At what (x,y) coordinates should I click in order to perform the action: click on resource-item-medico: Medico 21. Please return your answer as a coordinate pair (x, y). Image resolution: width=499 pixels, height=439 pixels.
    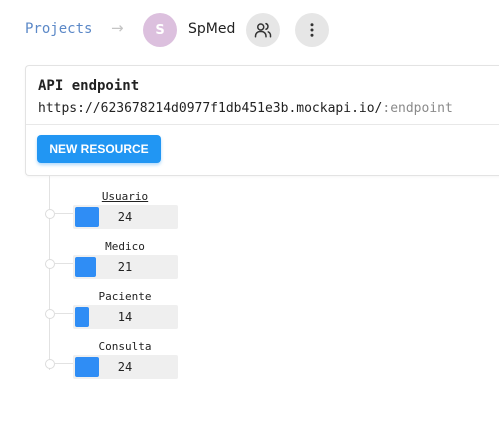
    Looking at the image, I should click on (115, 265).